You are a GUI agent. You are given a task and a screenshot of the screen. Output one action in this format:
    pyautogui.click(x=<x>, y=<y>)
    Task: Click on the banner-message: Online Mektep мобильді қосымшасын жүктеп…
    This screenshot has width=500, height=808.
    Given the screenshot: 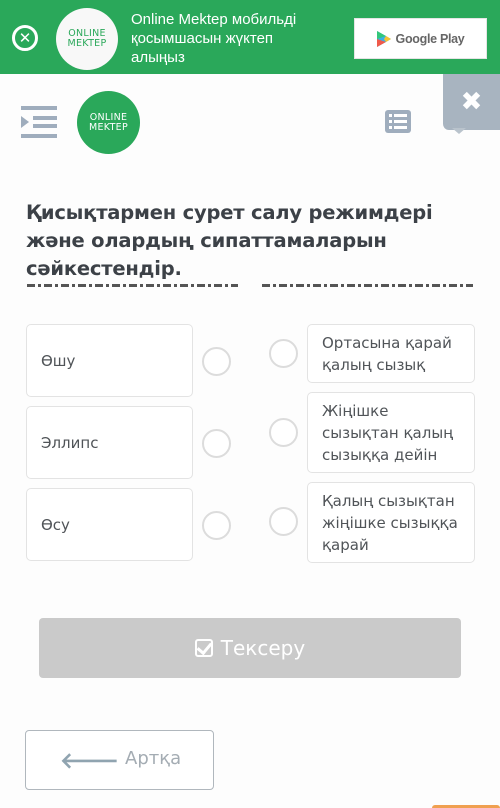 What is the action you would take?
    pyautogui.click(x=214, y=38)
    